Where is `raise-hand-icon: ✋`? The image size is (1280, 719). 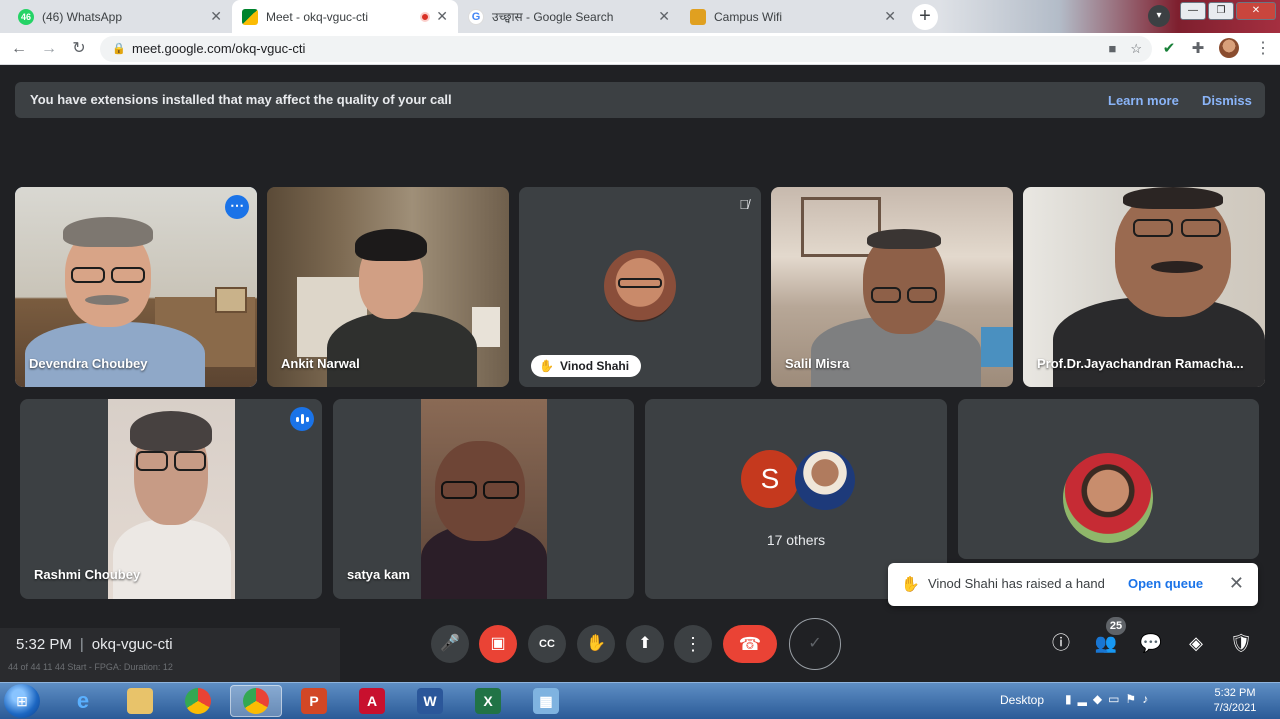 raise-hand-icon: ✋ is located at coordinates (596, 644).